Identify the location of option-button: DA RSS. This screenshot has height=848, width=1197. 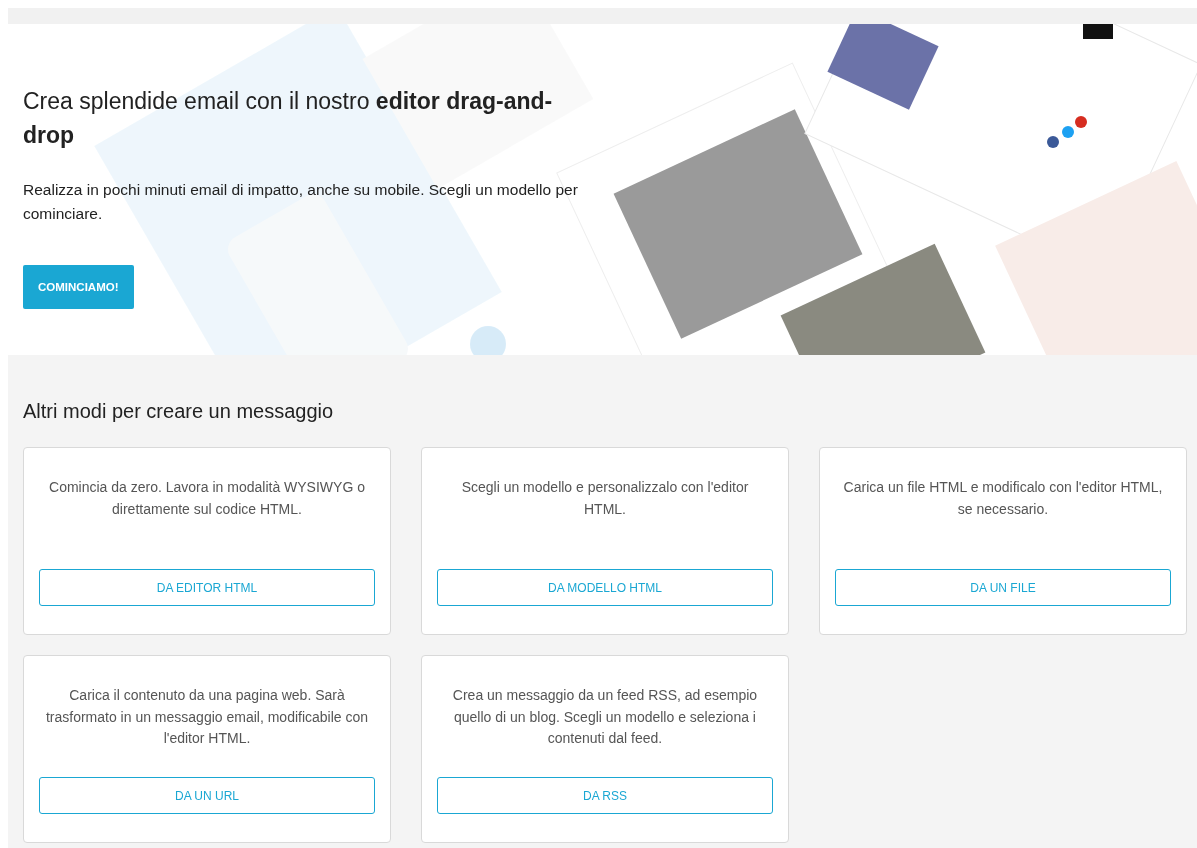
(605, 795).